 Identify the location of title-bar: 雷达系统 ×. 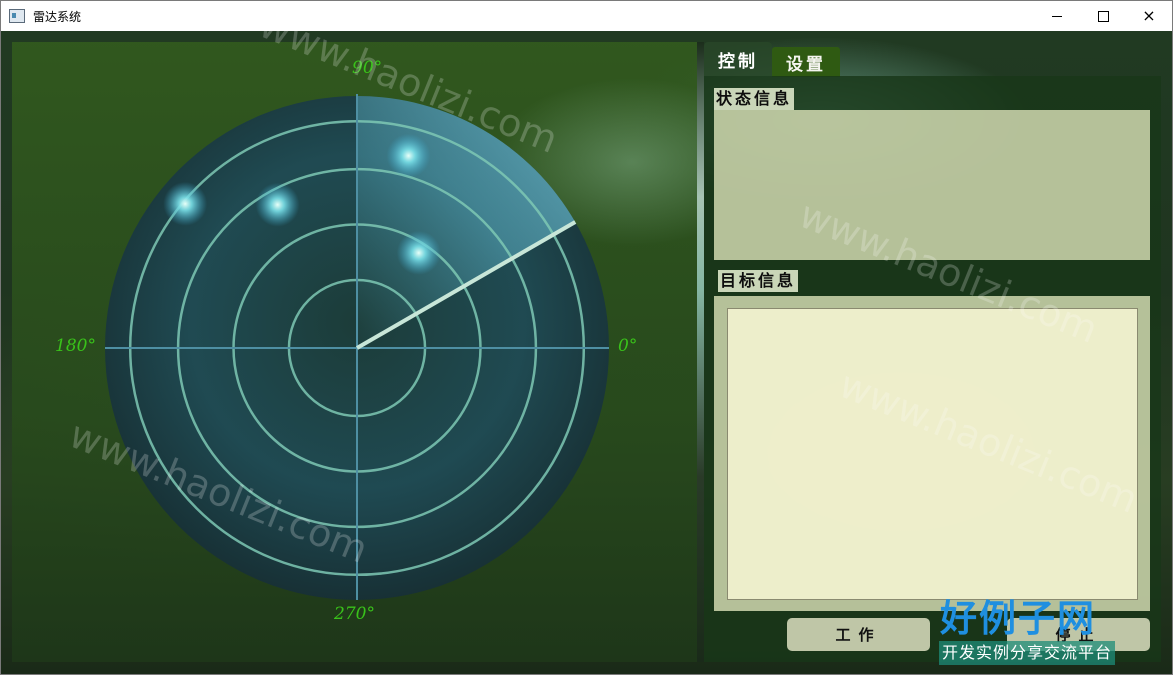
(586, 16).